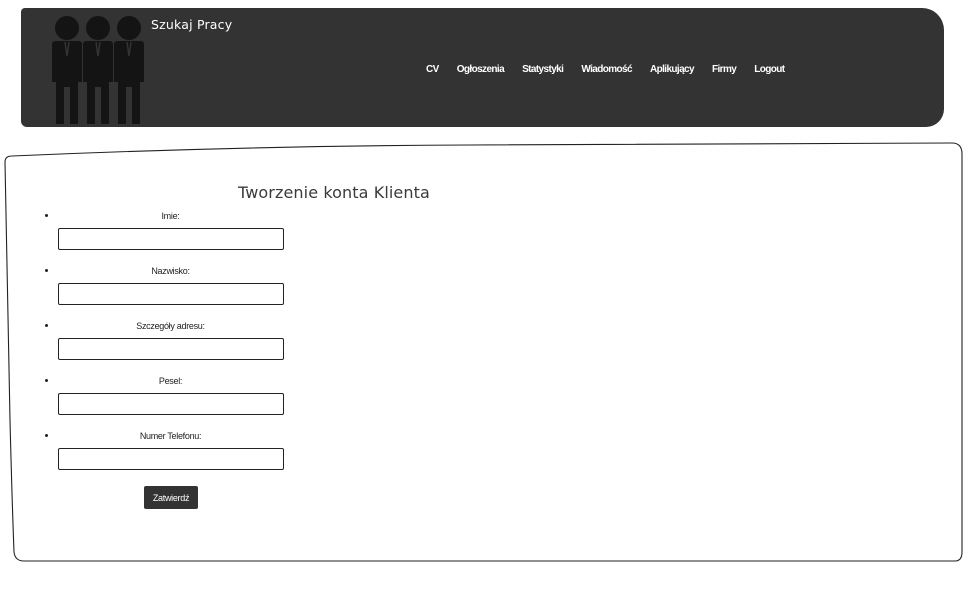  I want to click on nav-item-wiadomosc: Wiadomość, so click(606, 69).